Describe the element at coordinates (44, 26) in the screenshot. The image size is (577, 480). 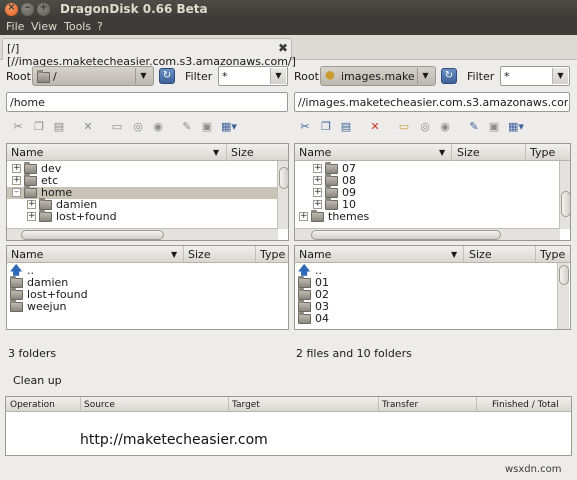
I see `menu-view: View` at that location.